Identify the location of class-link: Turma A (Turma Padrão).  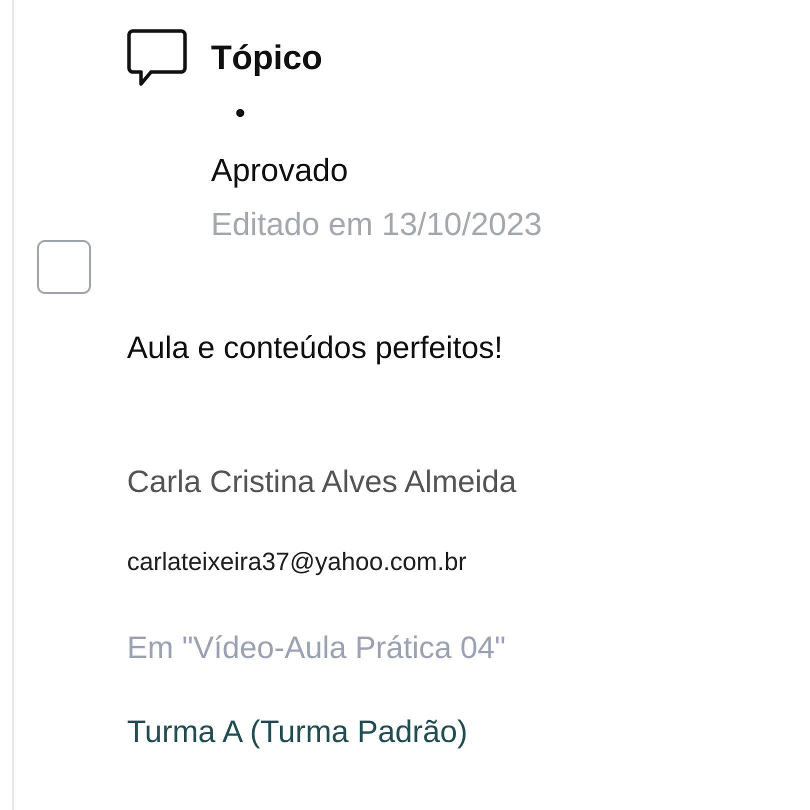
(297, 732).